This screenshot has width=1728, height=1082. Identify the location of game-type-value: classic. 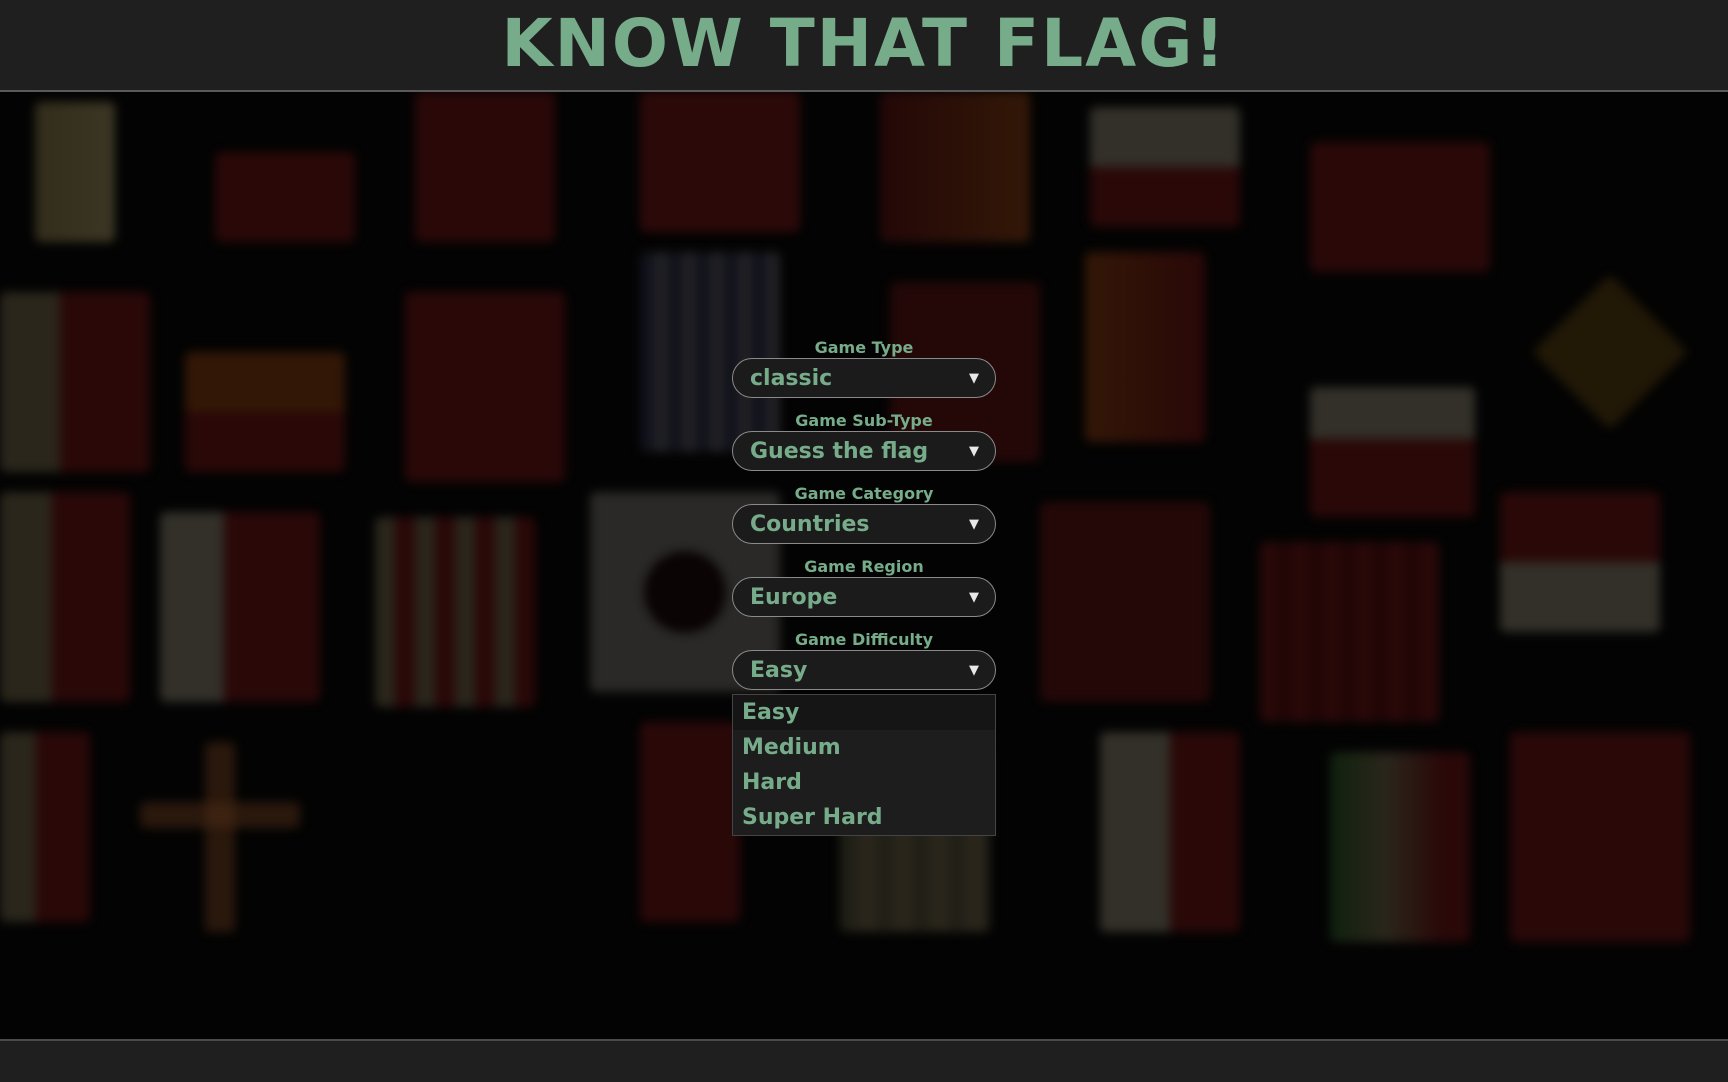
(791, 378).